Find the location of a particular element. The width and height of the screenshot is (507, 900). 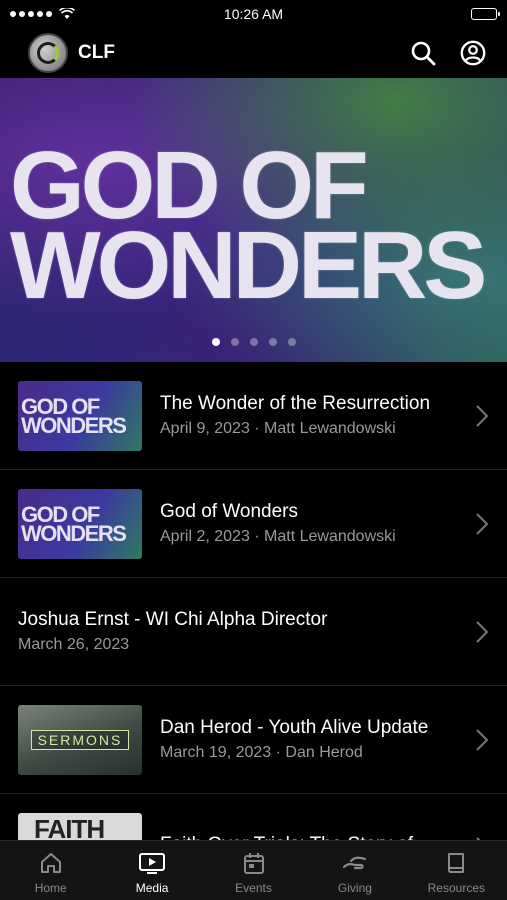

nav-bar: CLF is located at coordinates (253, 53).